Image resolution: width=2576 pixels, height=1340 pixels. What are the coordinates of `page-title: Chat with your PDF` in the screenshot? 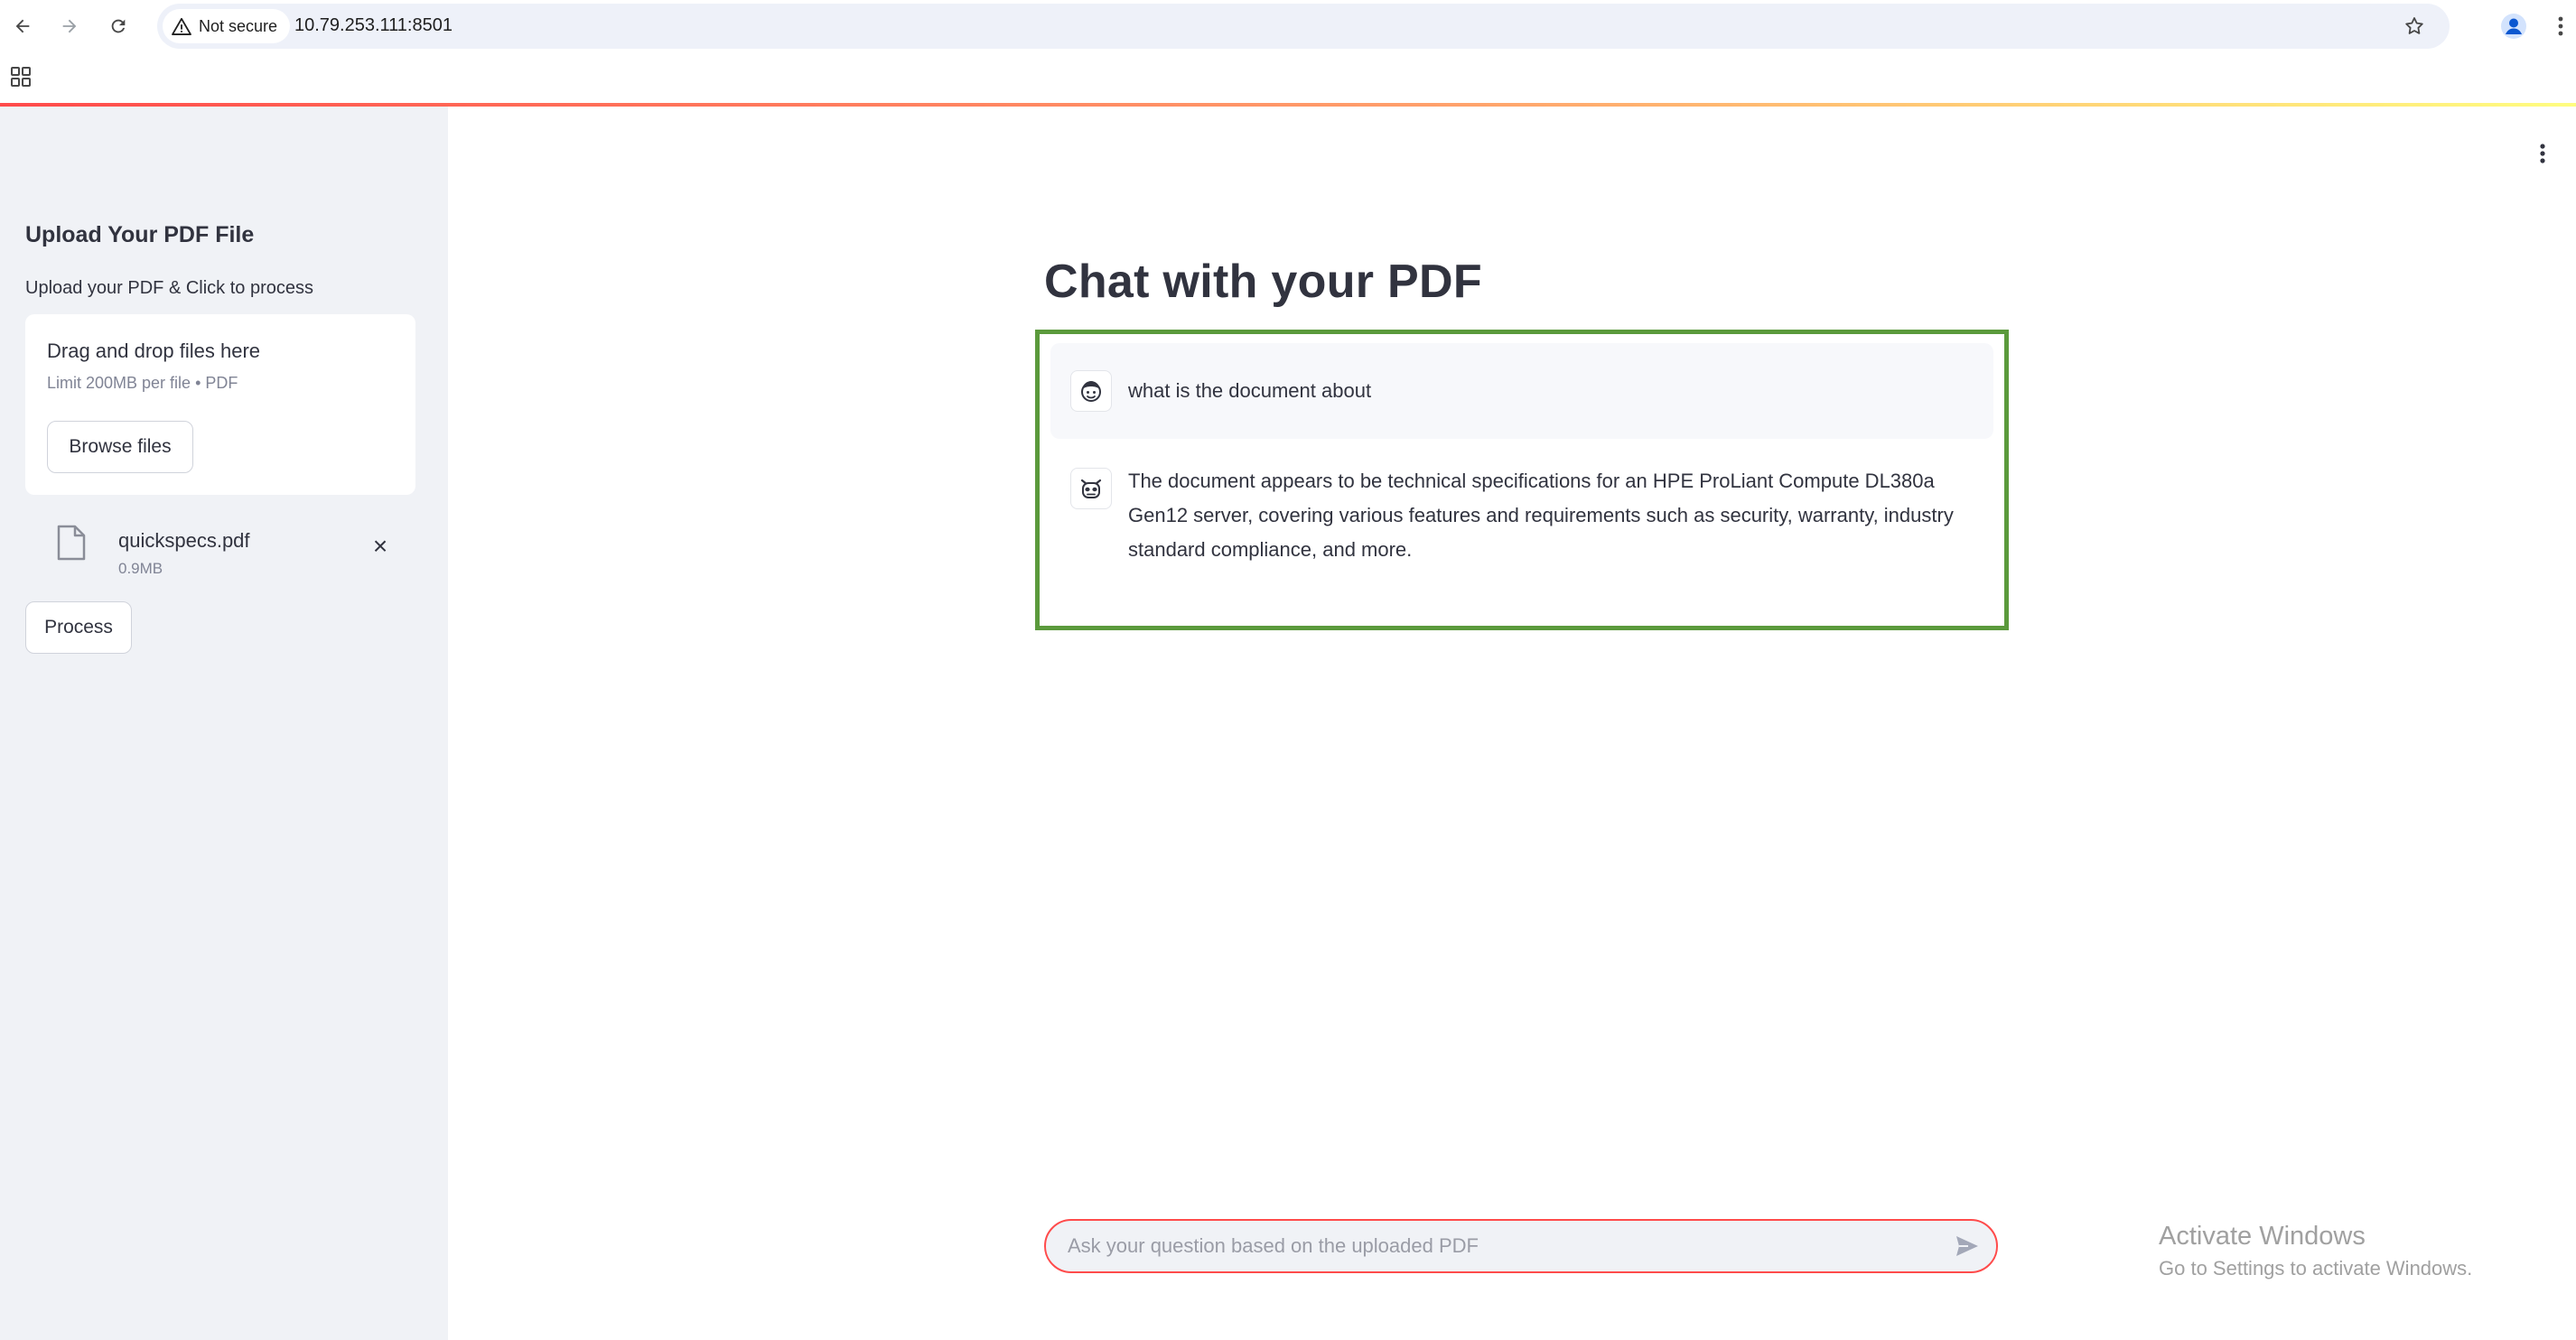 It's located at (1263, 282).